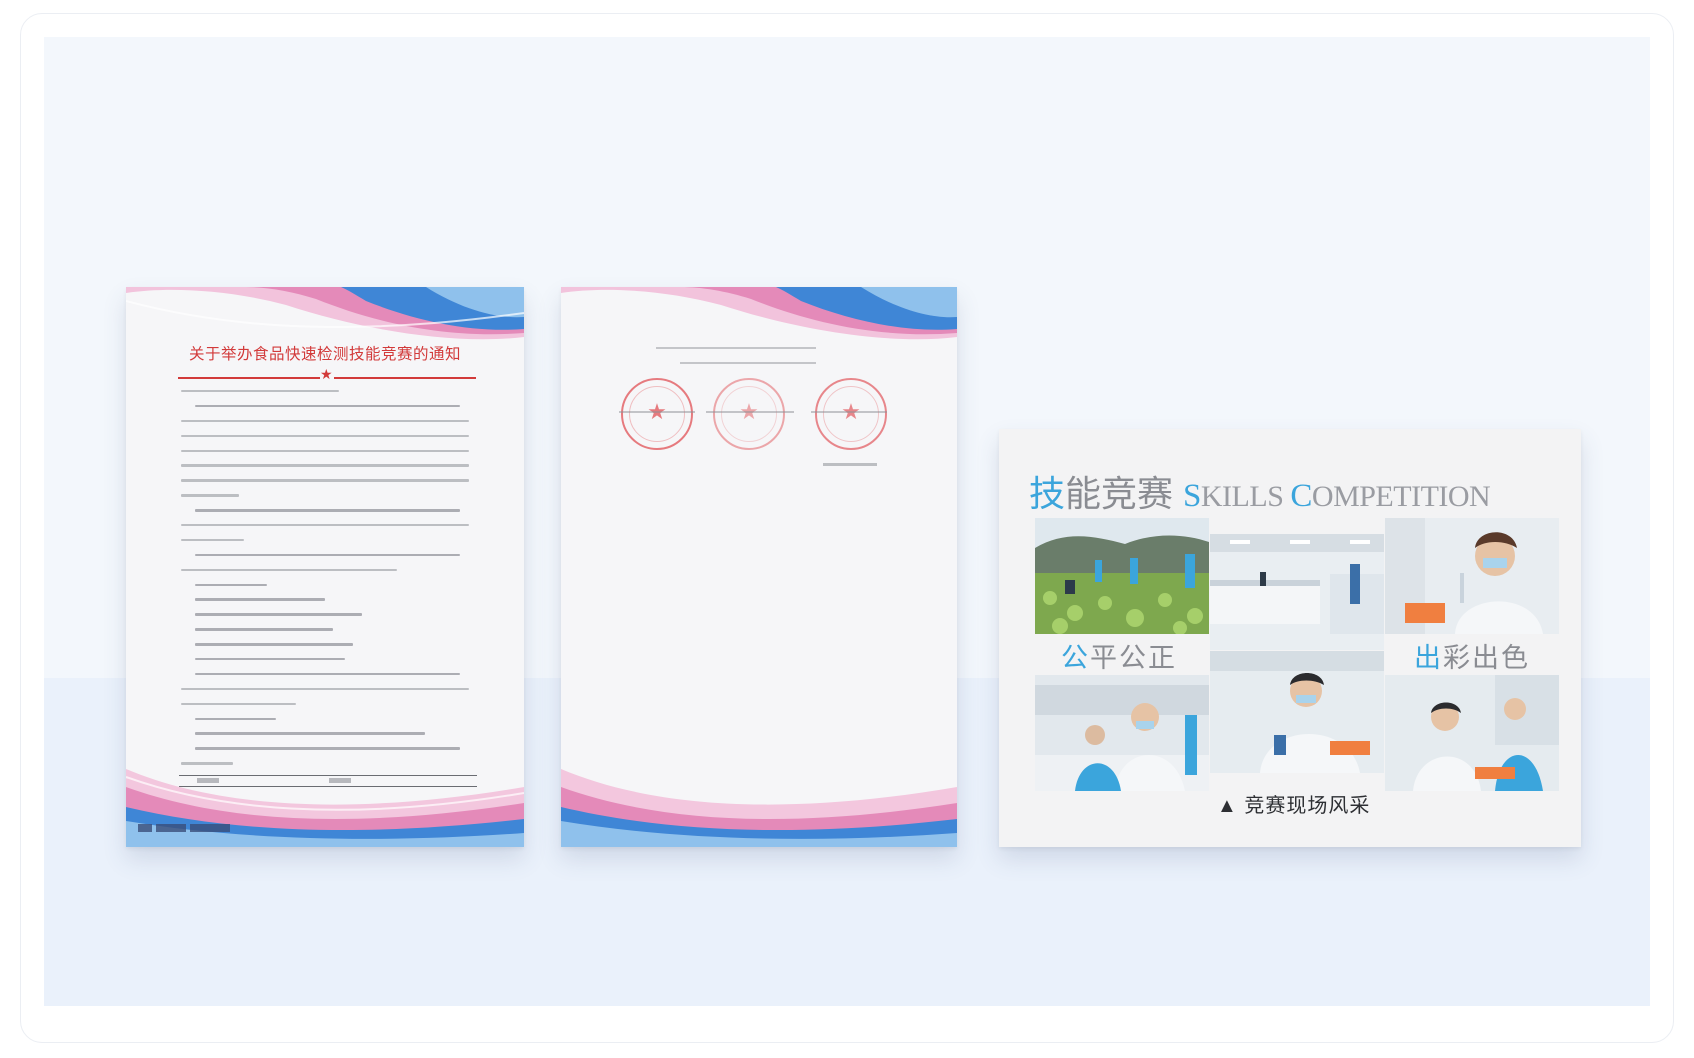  What do you see at coordinates (1122, 576) in the screenshot?
I see `photo-field-sampling` at bounding box center [1122, 576].